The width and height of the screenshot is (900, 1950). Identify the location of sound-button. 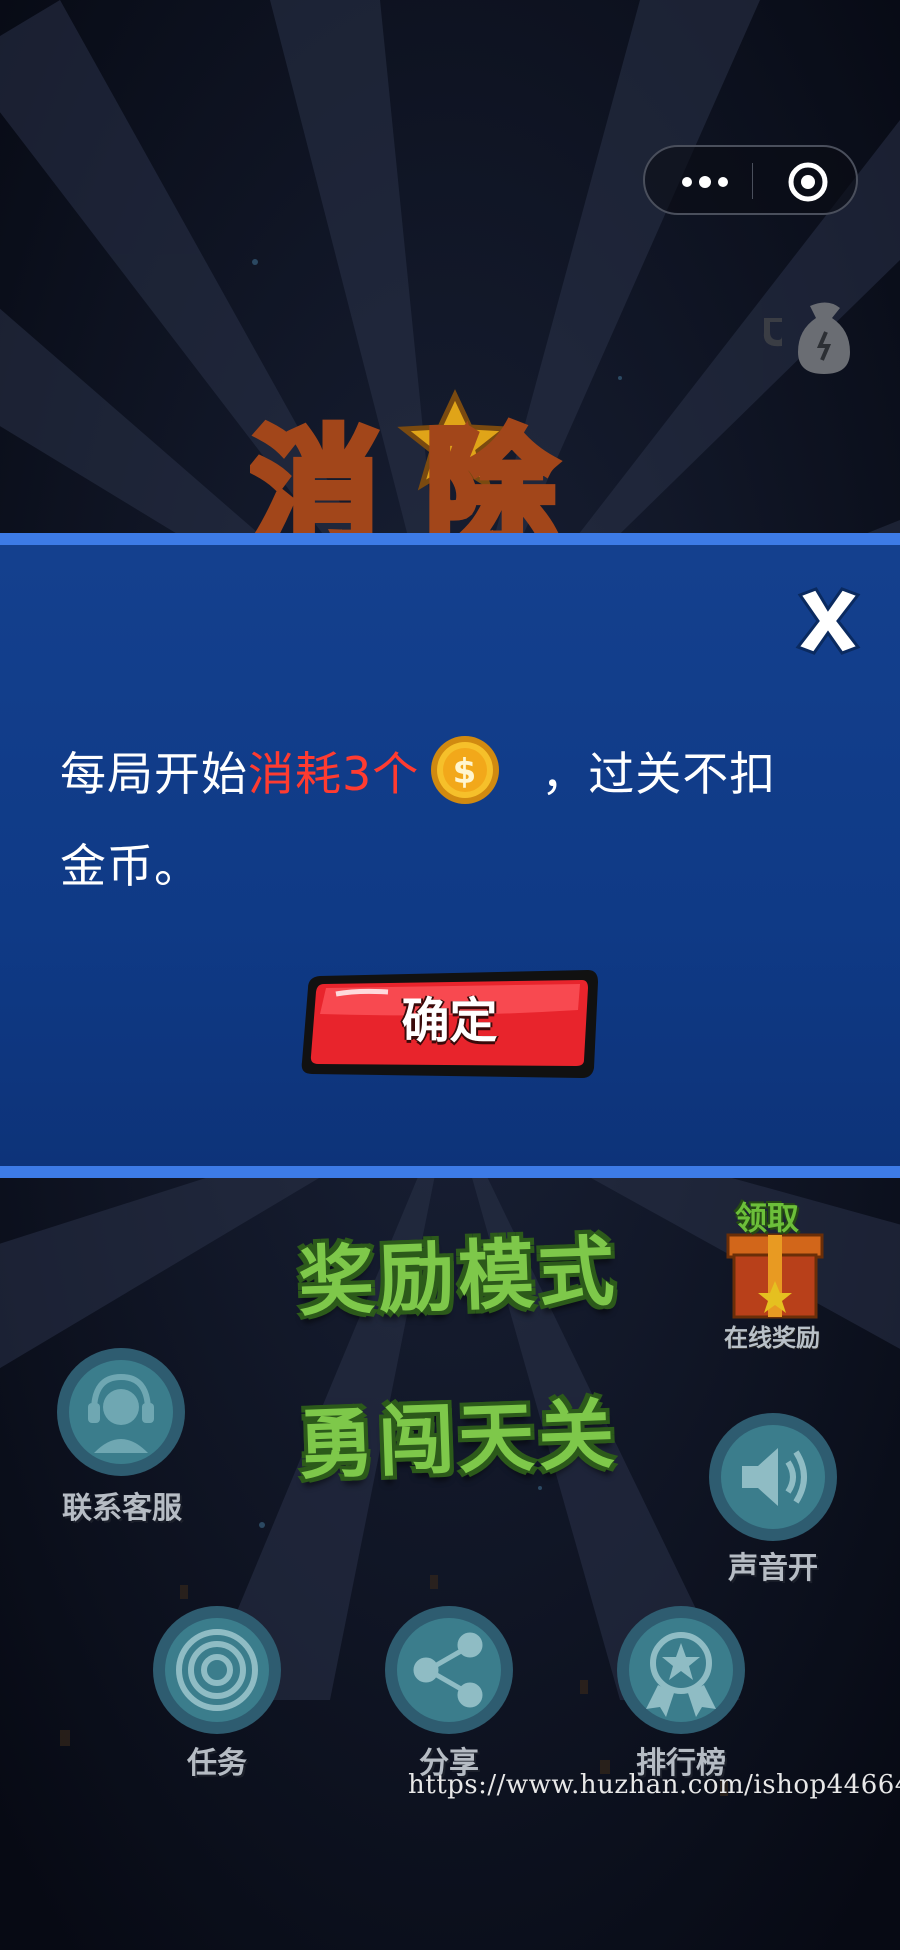
(773, 1477).